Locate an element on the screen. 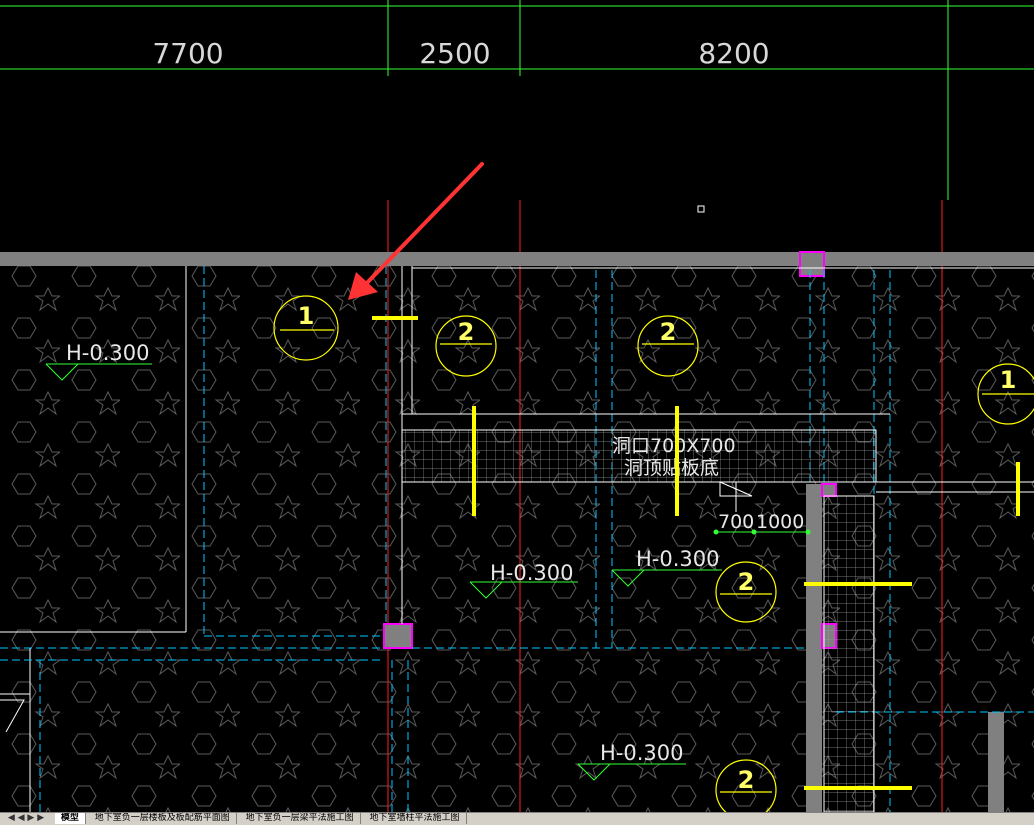 The width and height of the screenshot is (1034, 825). tab-nav-arrows-icon: ◀ ◀ ▶ ▶ is located at coordinates (26, 818).